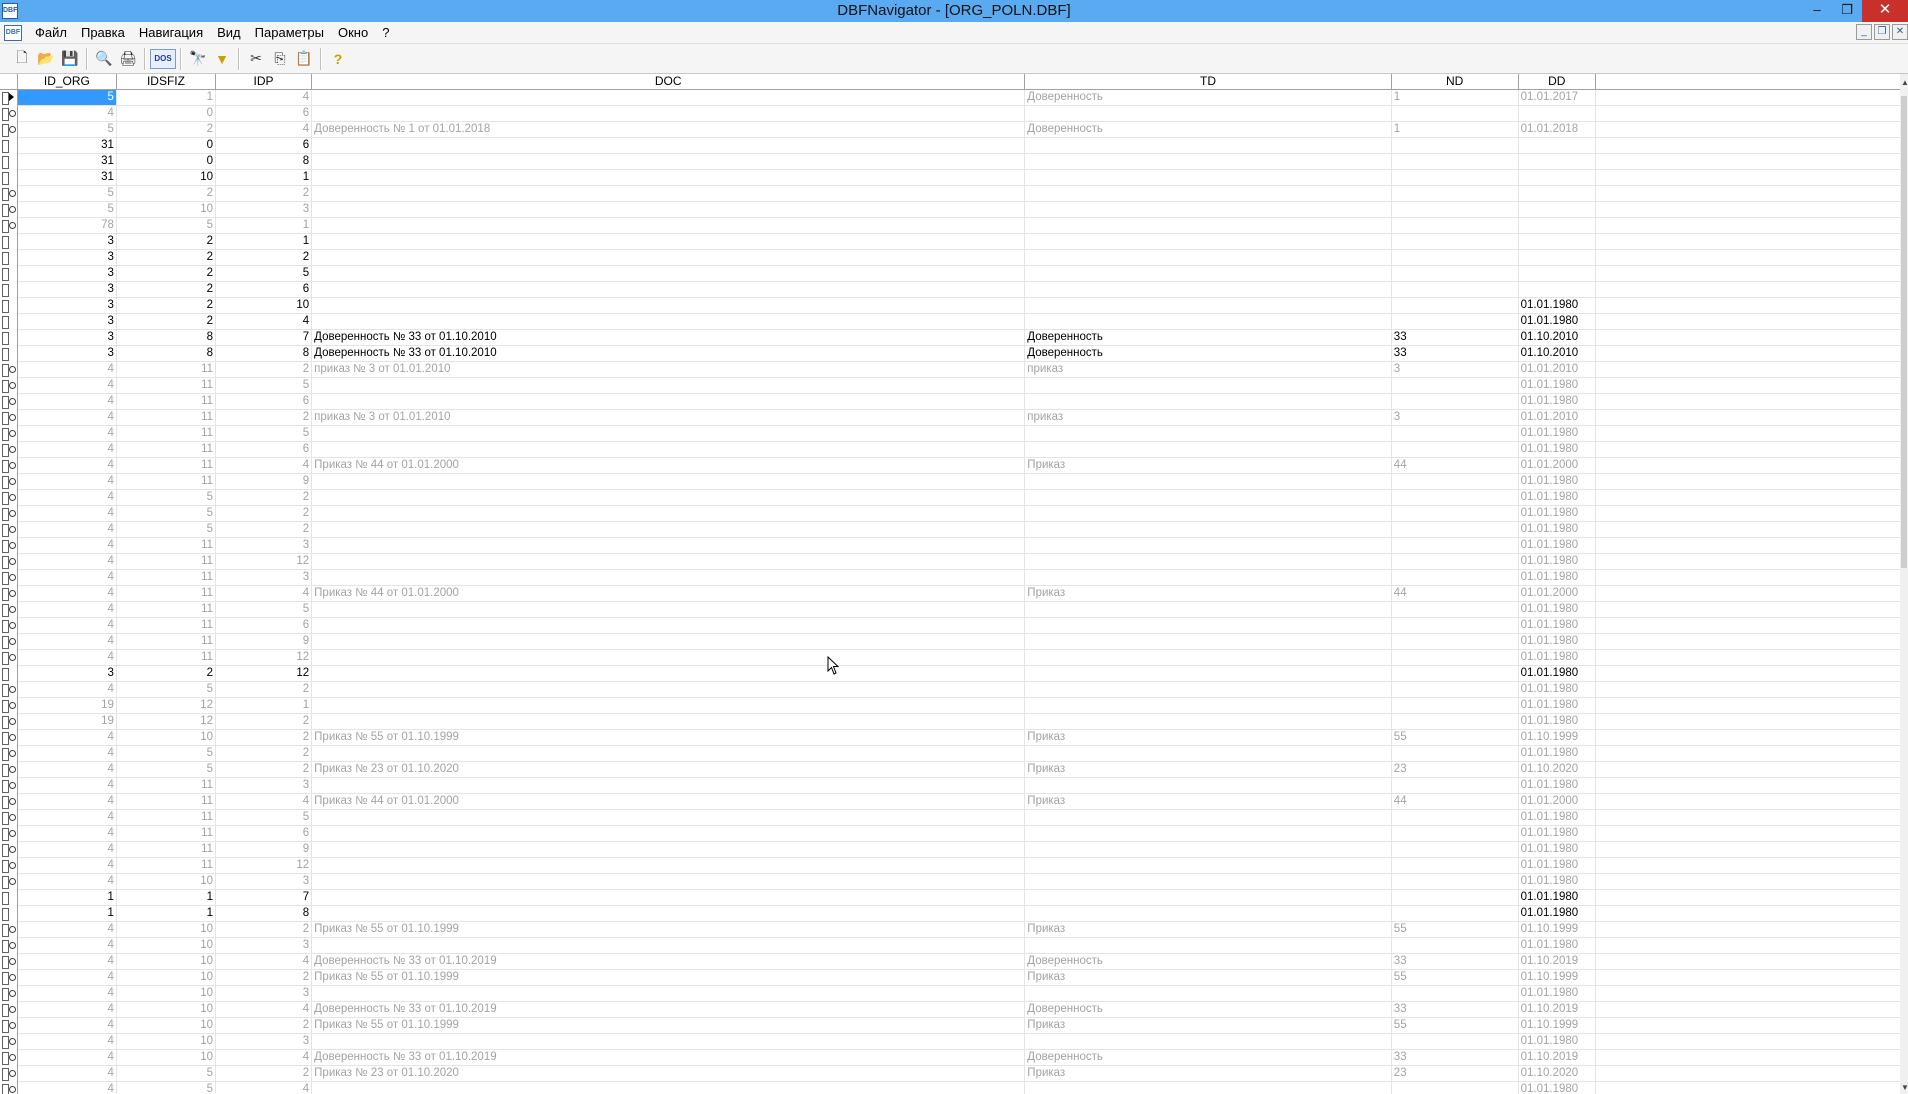 The width and height of the screenshot is (1908, 1094). Describe the element at coordinates (1864, 32) in the screenshot. I see `mdi-minimize-button: _` at that location.